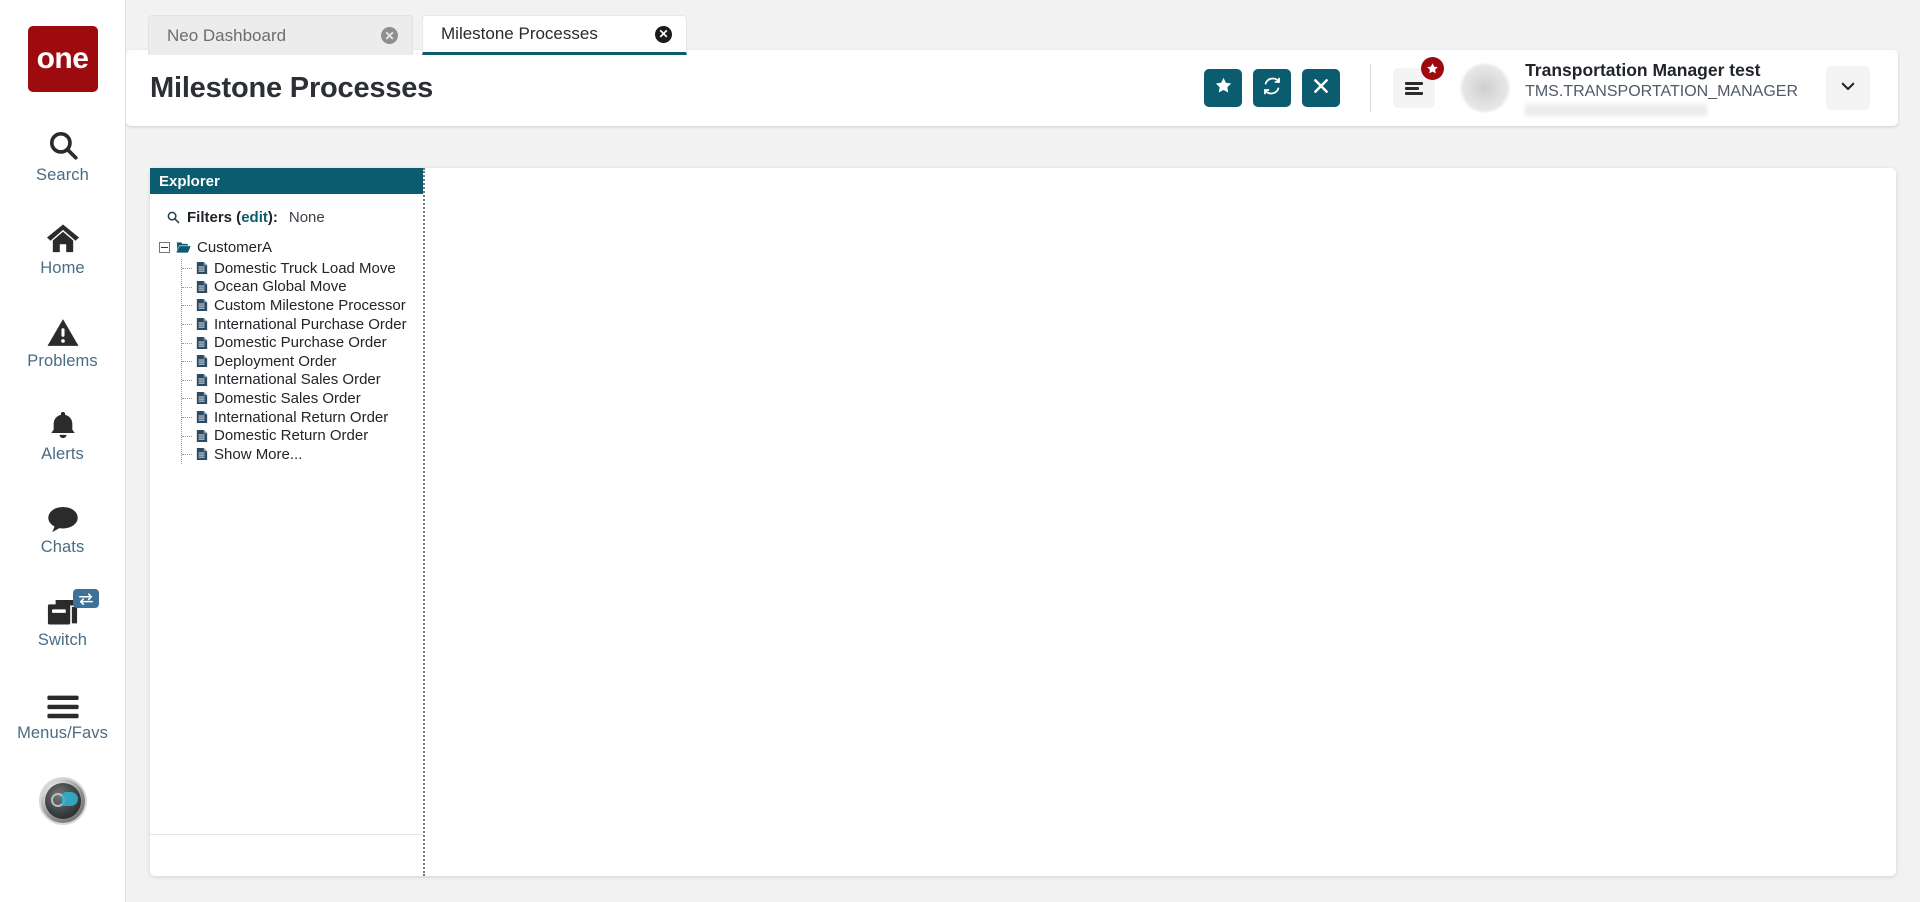 The height and width of the screenshot is (902, 1920). Describe the element at coordinates (1433, 68) in the screenshot. I see `star-badge-icon` at that location.